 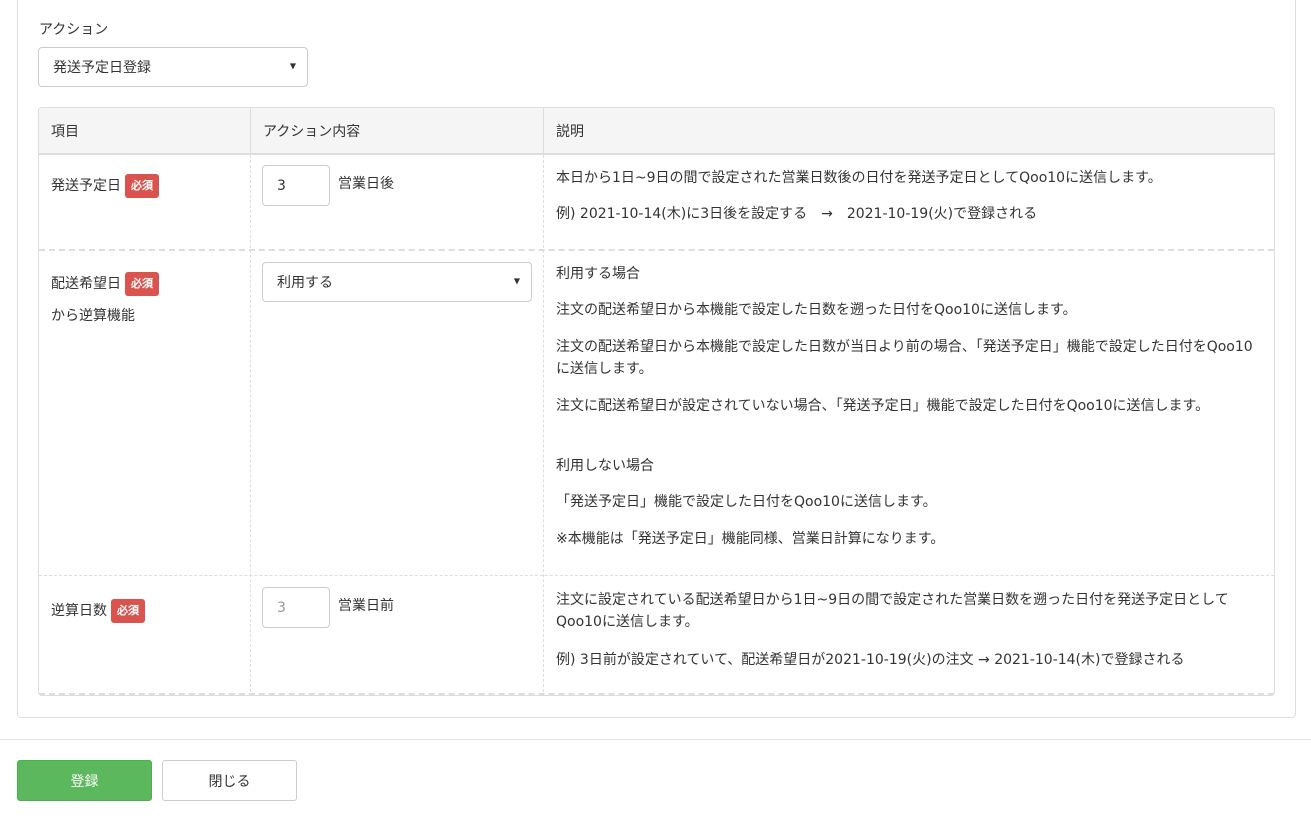 I want to click on row-label: 配送希望日, so click(x=86, y=284).